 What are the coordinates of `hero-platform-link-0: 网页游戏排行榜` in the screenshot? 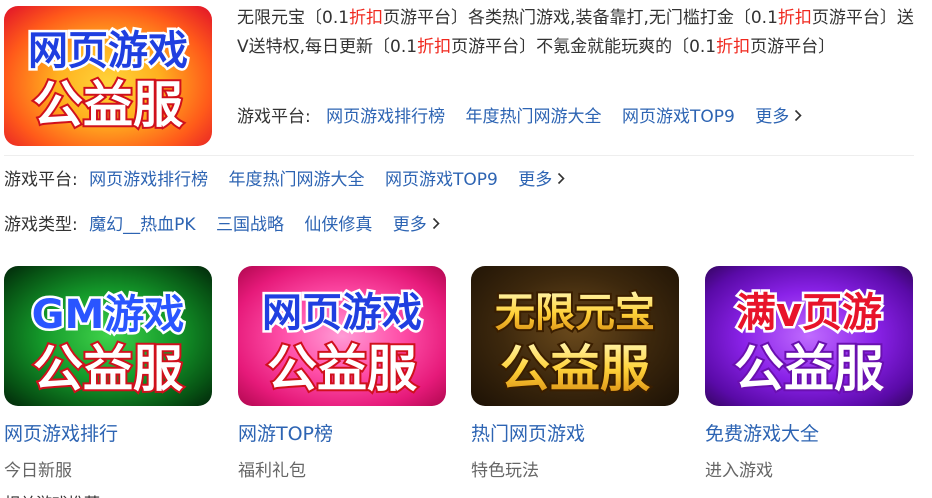 It's located at (385, 117).